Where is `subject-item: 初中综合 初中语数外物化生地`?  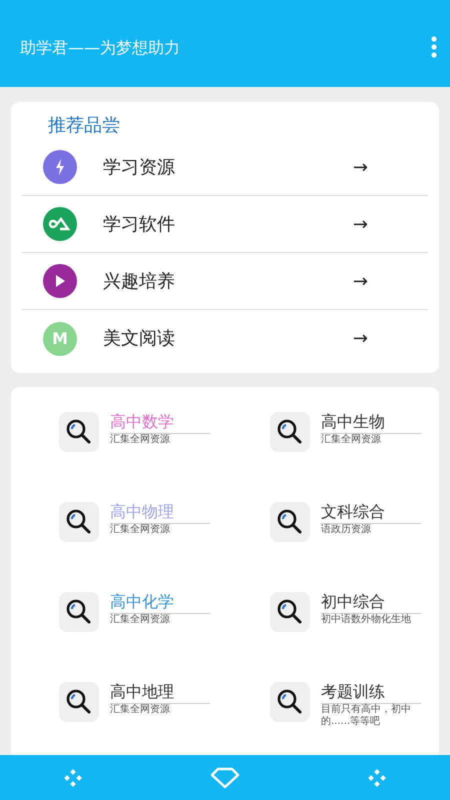
subject-item: 初中综合 初中语数外物化生地 is located at coordinates (350, 612).